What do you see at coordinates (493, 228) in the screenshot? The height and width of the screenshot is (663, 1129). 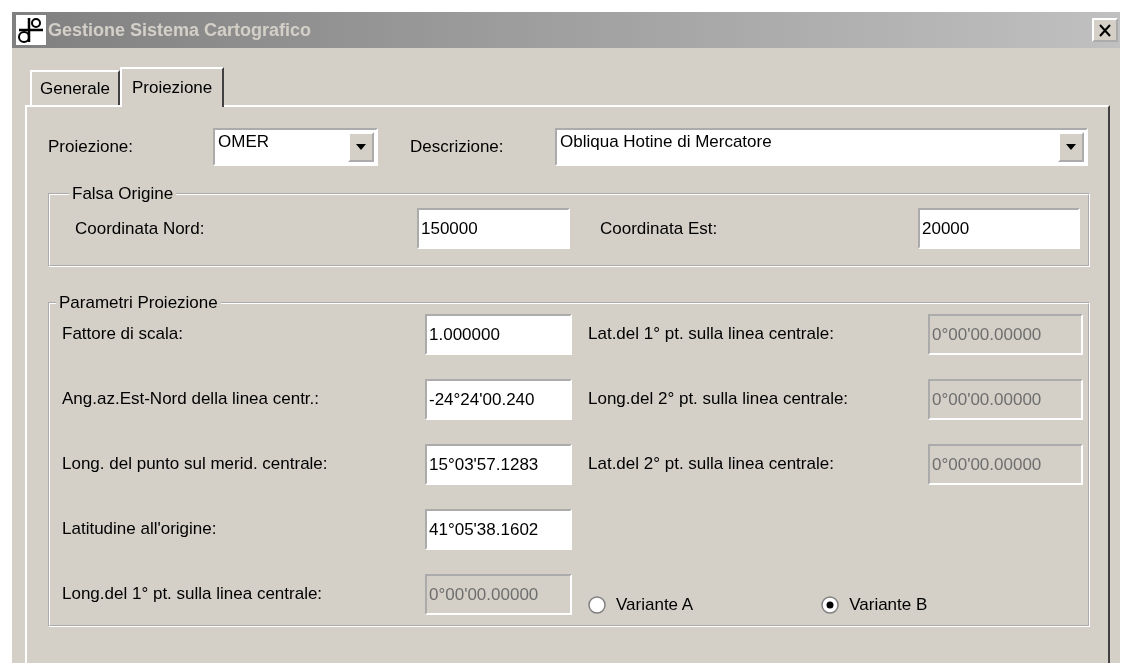 I see `text-field: 150000` at bounding box center [493, 228].